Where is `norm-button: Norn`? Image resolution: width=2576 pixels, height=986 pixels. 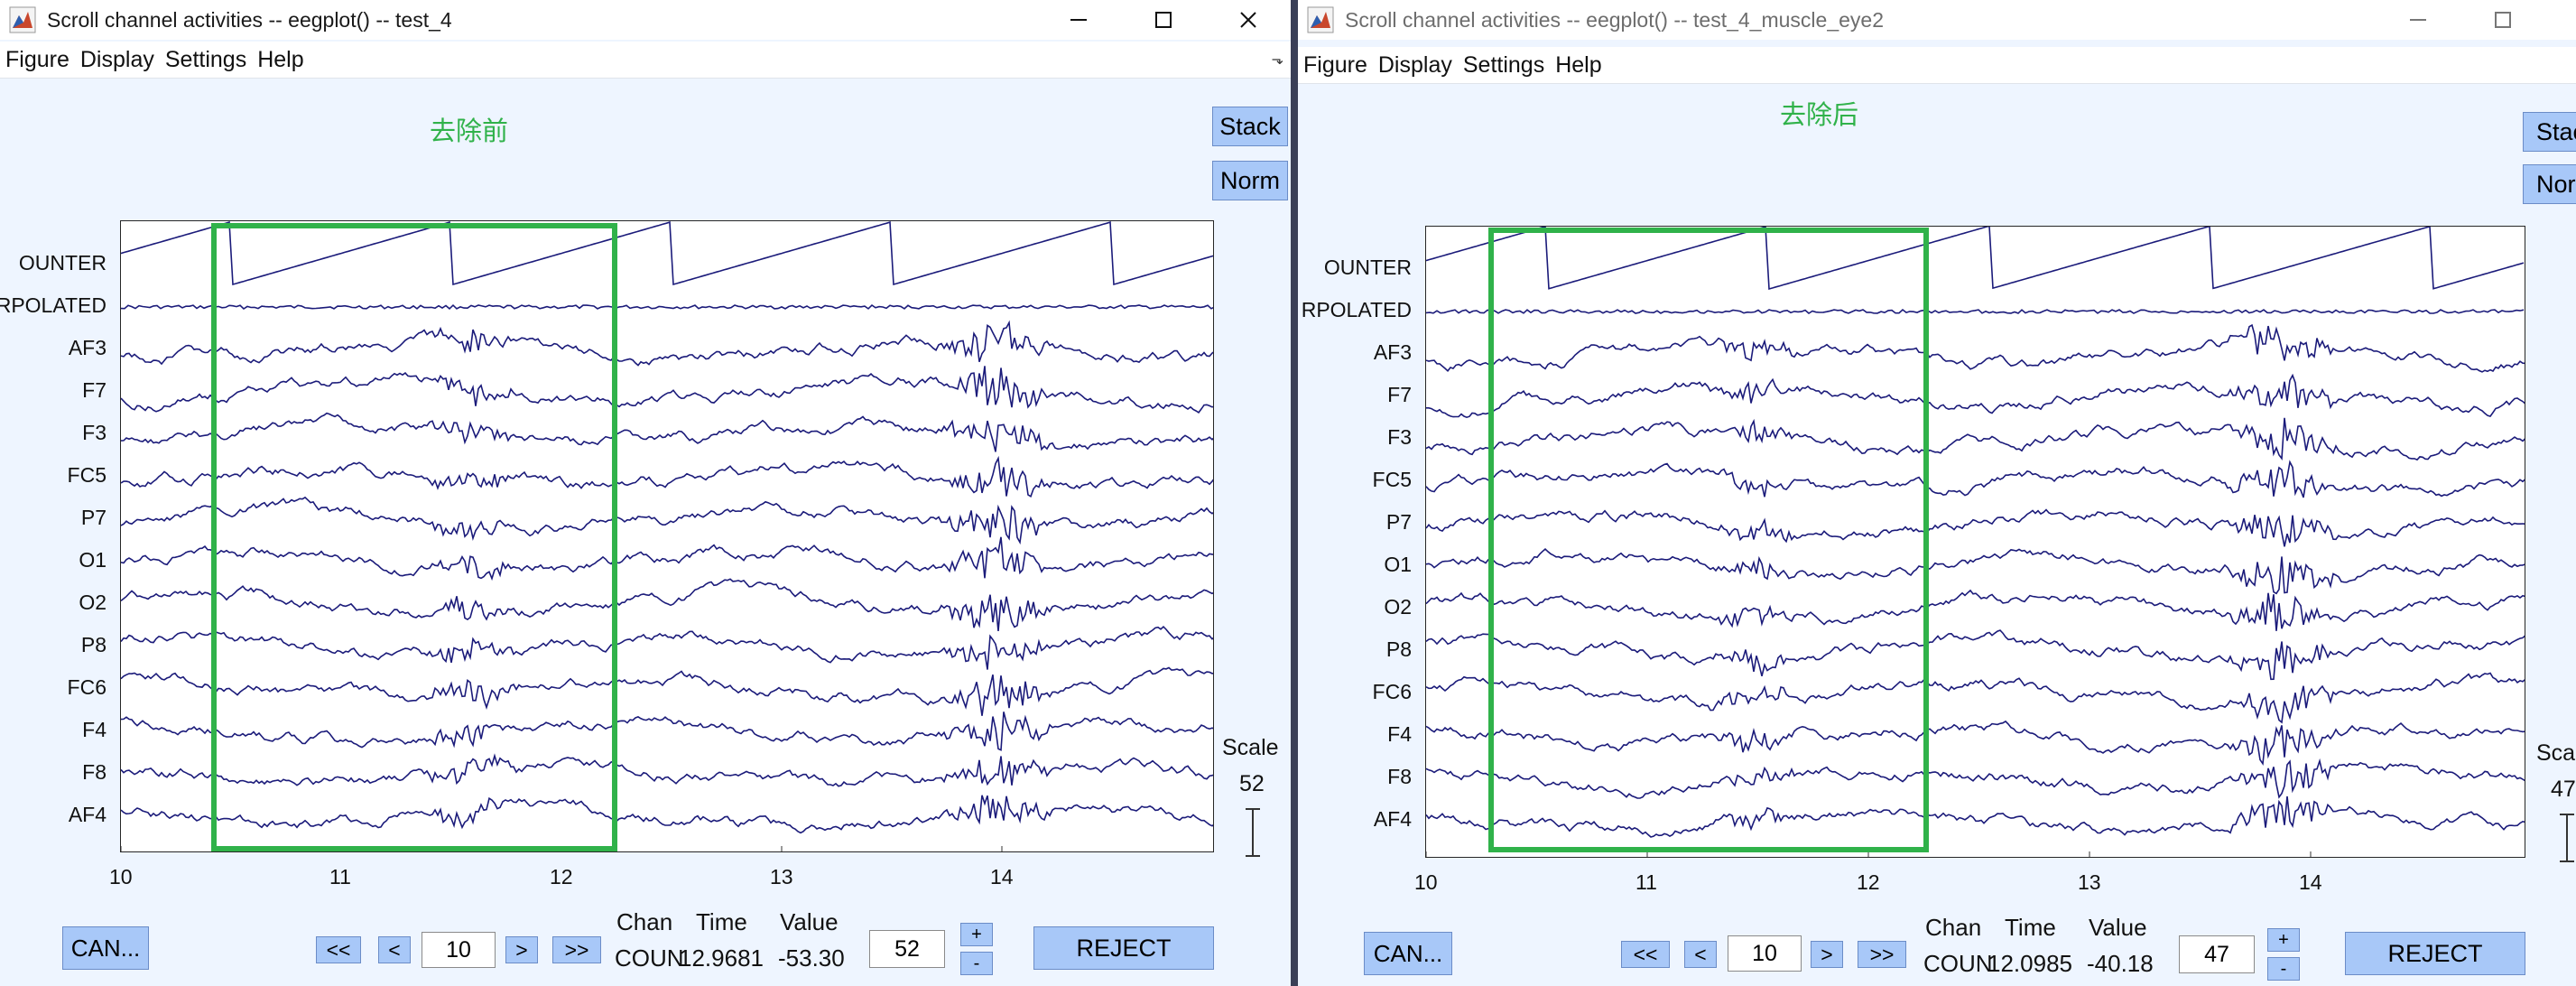 norm-button: Norn is located at coordinates (2549, 184).